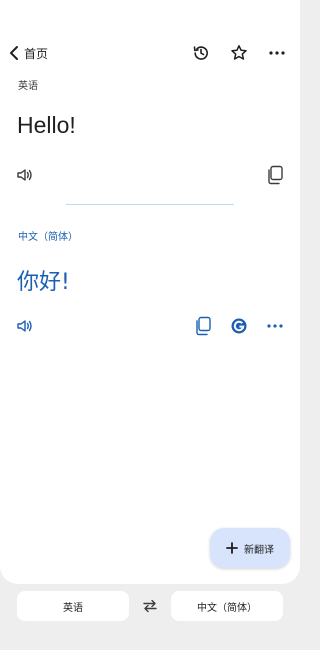 This screenshot has height=650, width=320. What do you see at coordinates (14, 53) in the screenshot?
I see `chevron-left-icon` at bounding box center [14, 53].